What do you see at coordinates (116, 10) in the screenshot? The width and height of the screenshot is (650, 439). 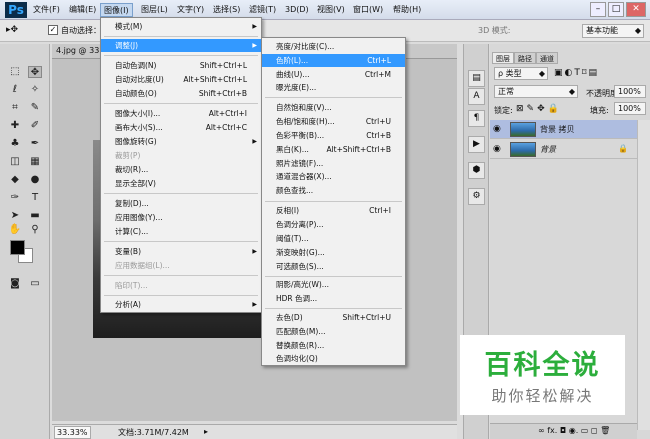 I see `menu-image: 图像(I)` at bounding box center [116, 10].